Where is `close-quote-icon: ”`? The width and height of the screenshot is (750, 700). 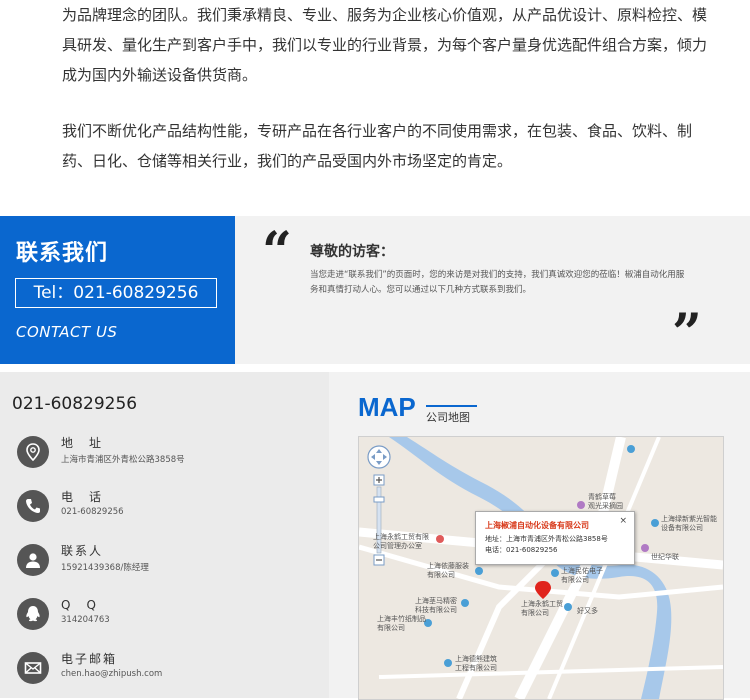
close-quote-icon: ” is located at coordinates (687, 333).